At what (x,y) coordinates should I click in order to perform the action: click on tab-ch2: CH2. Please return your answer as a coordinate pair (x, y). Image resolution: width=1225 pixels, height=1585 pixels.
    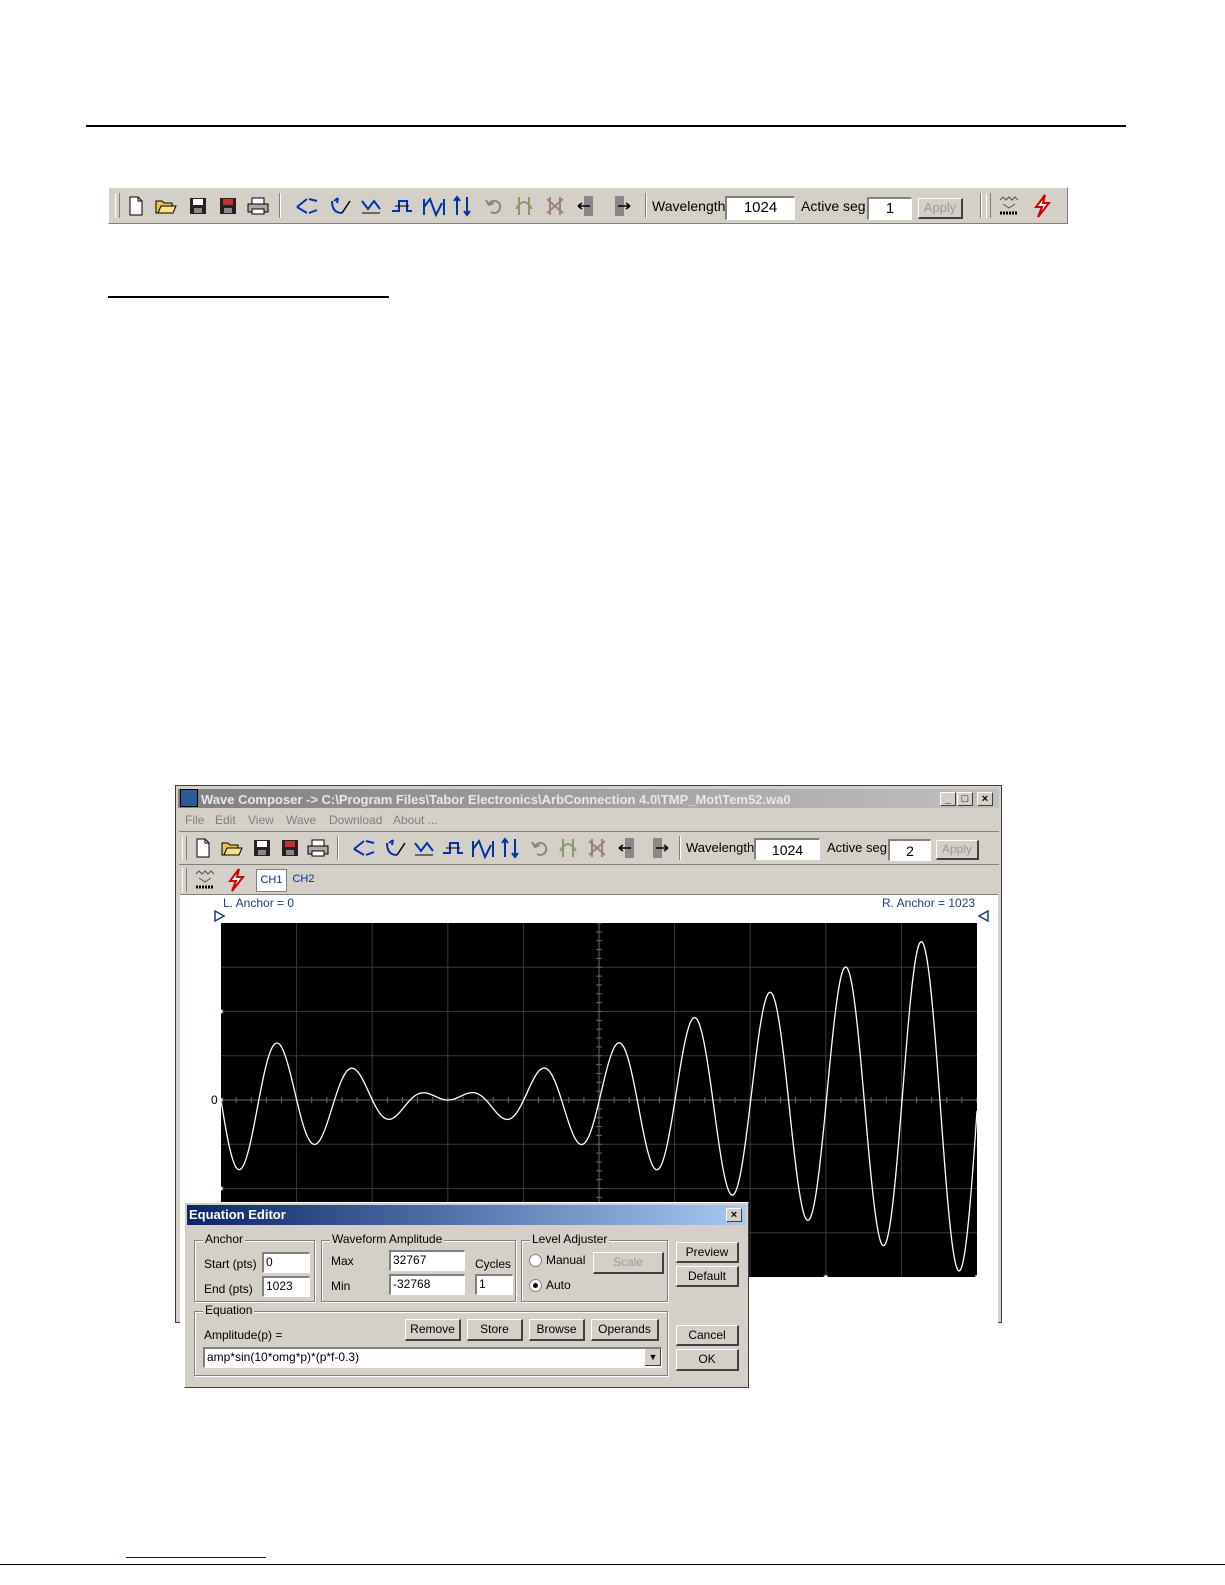
    Looking at the image, I should click on (303, 879).